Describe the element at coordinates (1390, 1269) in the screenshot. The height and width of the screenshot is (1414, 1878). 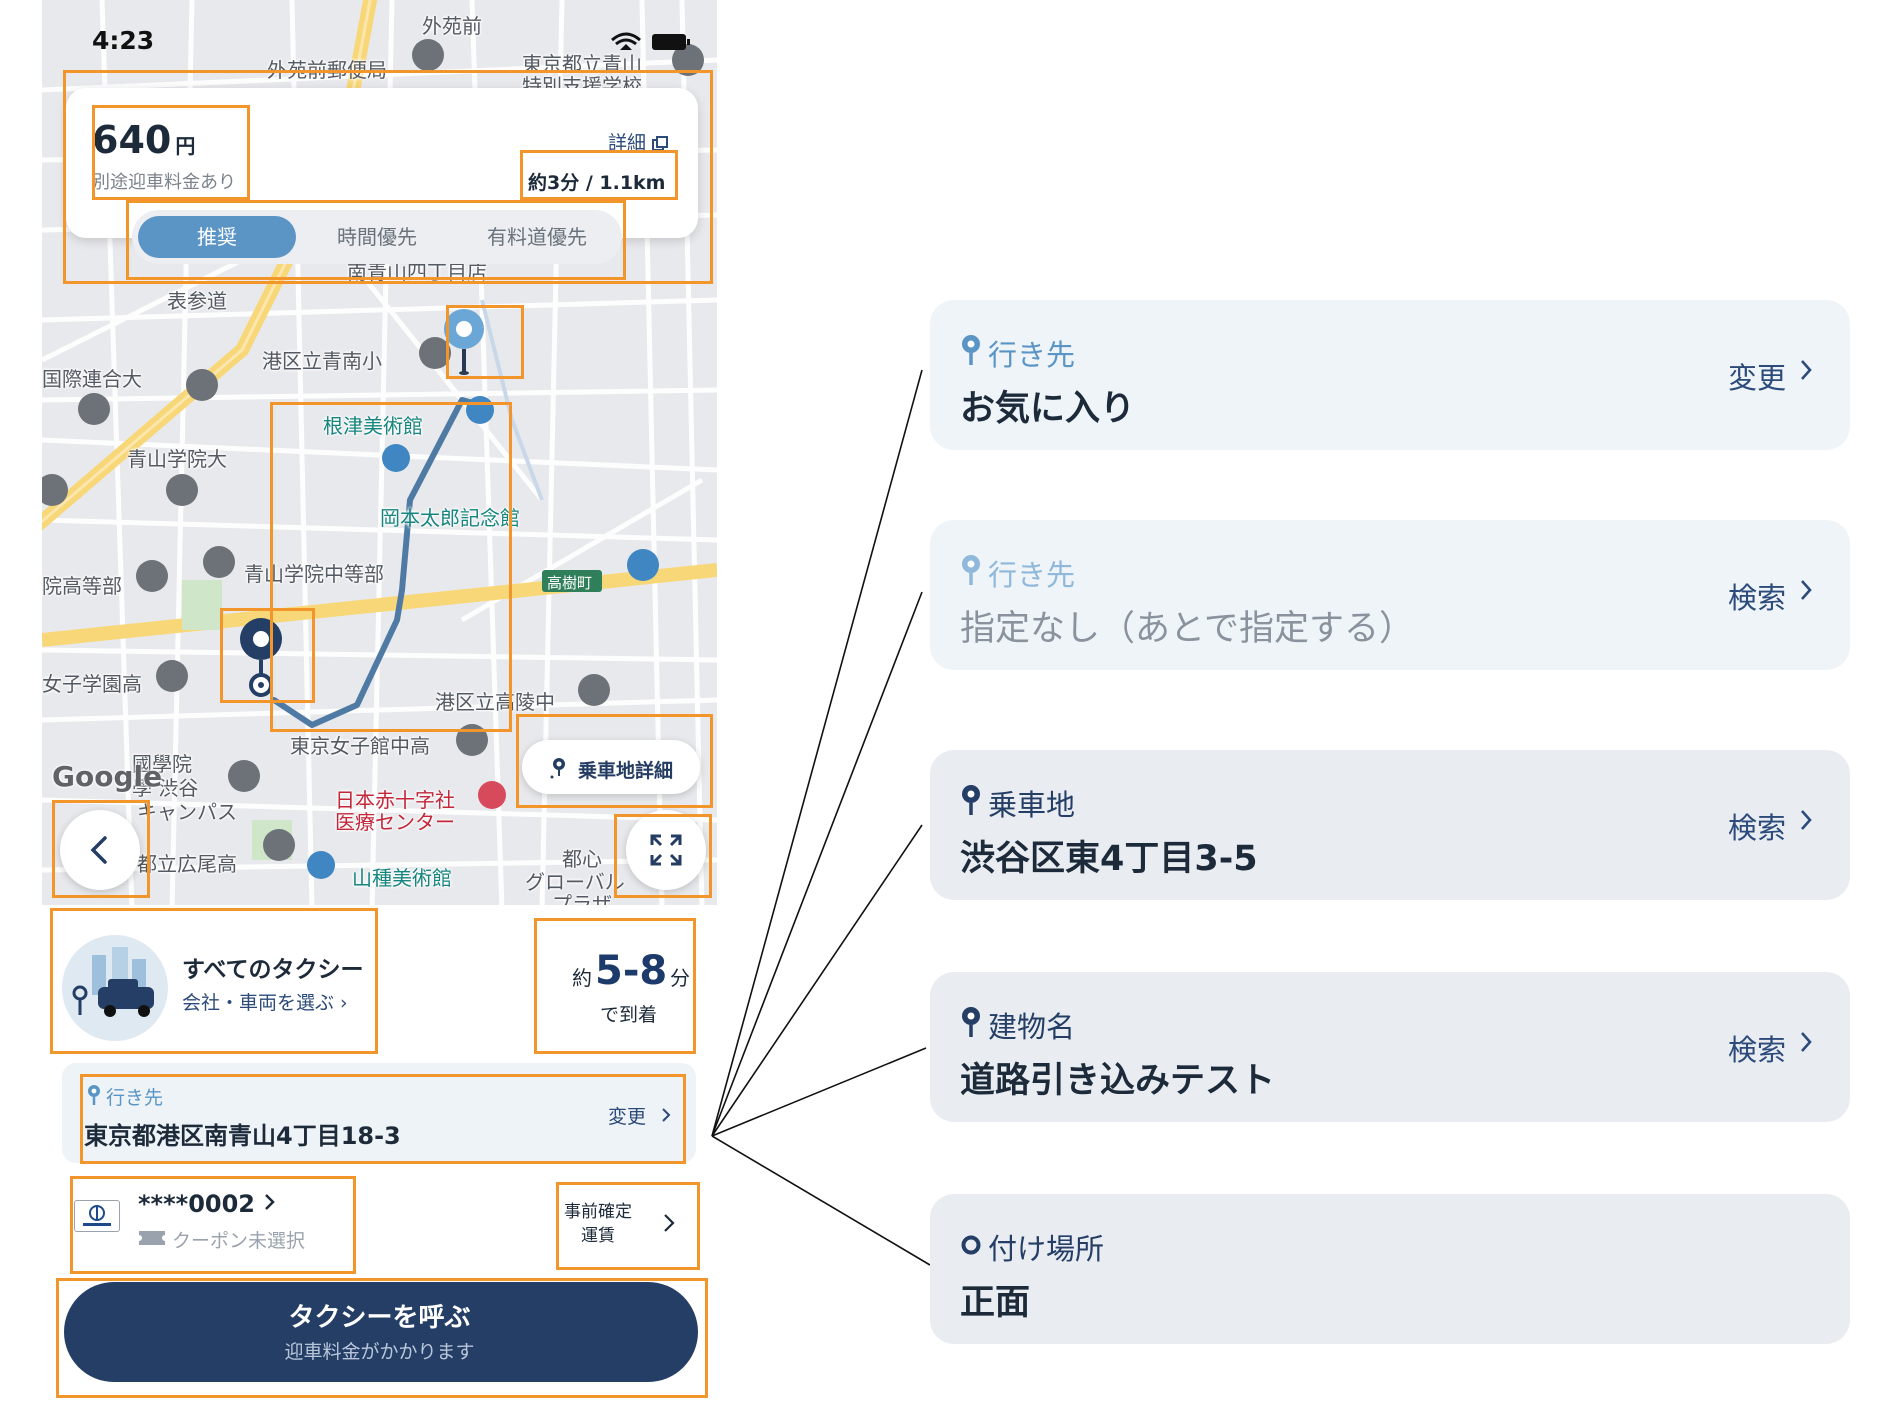
I see `panel-pickup-spot: 付け場所 正面` at that location.